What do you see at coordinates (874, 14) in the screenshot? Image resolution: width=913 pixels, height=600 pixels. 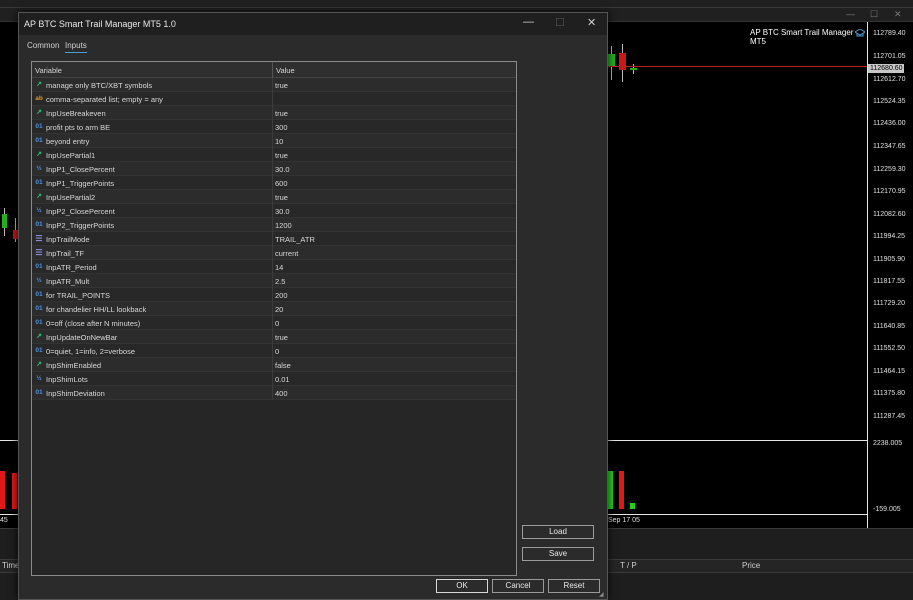 I see `terminal-maximize-icon: ☐` at bounding box center [874, 14].